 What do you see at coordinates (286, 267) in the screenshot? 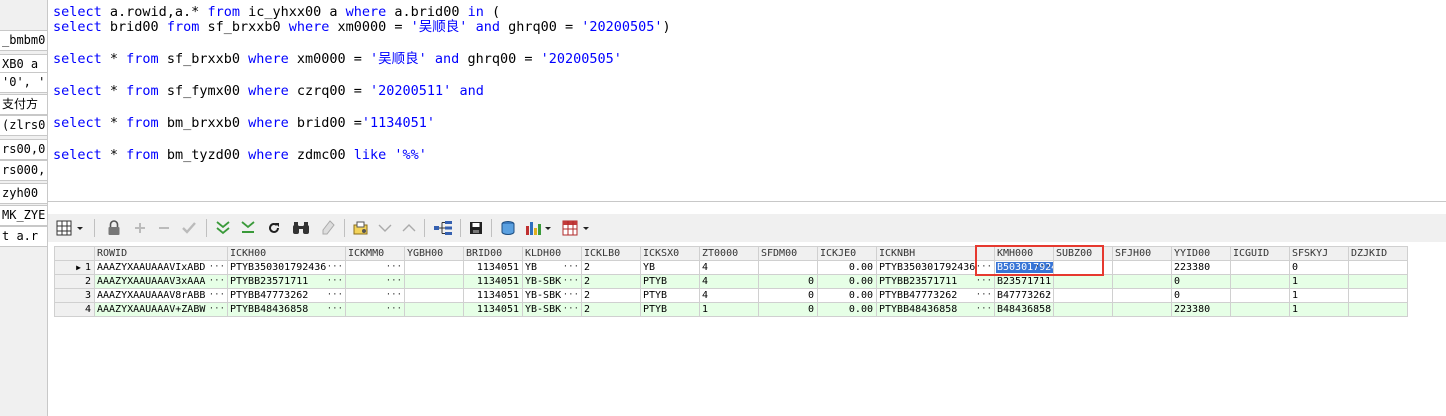
I see `cell-ickh00: PTYB350301792436` at bounding box center [286, 267].